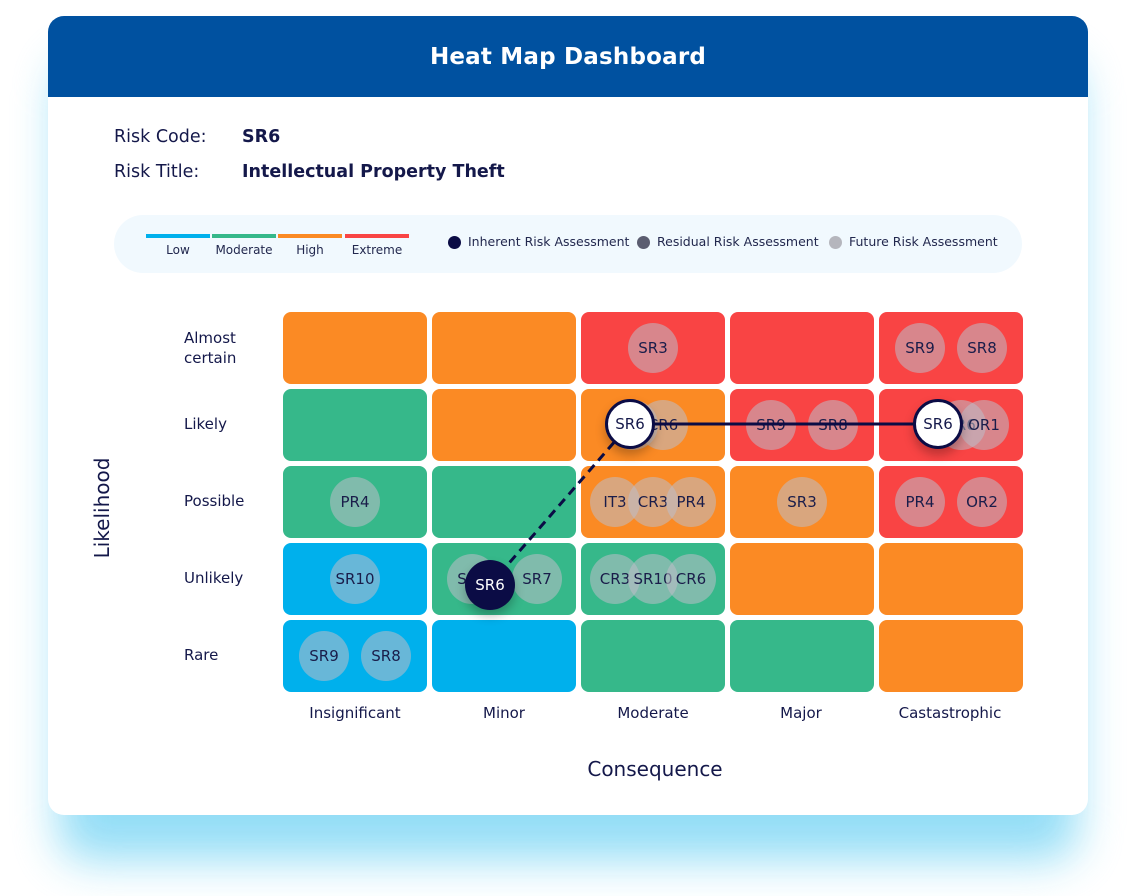 This screenshot has width=1136, height=896. What do you see at coordinates (504, 425) in the screenshot?
I see `cell-likely-minor` at bounding box center [504, 425].